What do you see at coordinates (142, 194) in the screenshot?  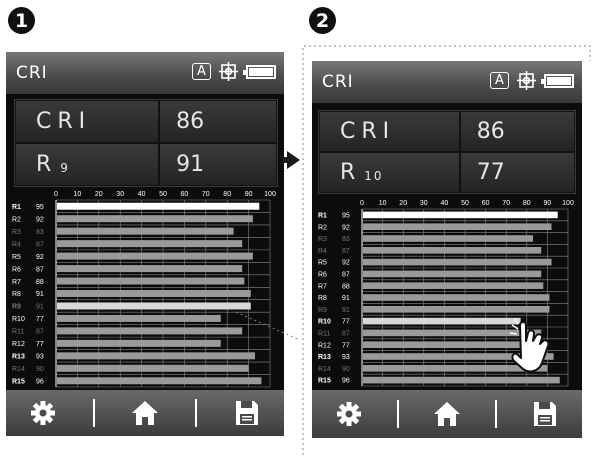 I see `x-tick-label: 40` at bounding box center [142, 194].